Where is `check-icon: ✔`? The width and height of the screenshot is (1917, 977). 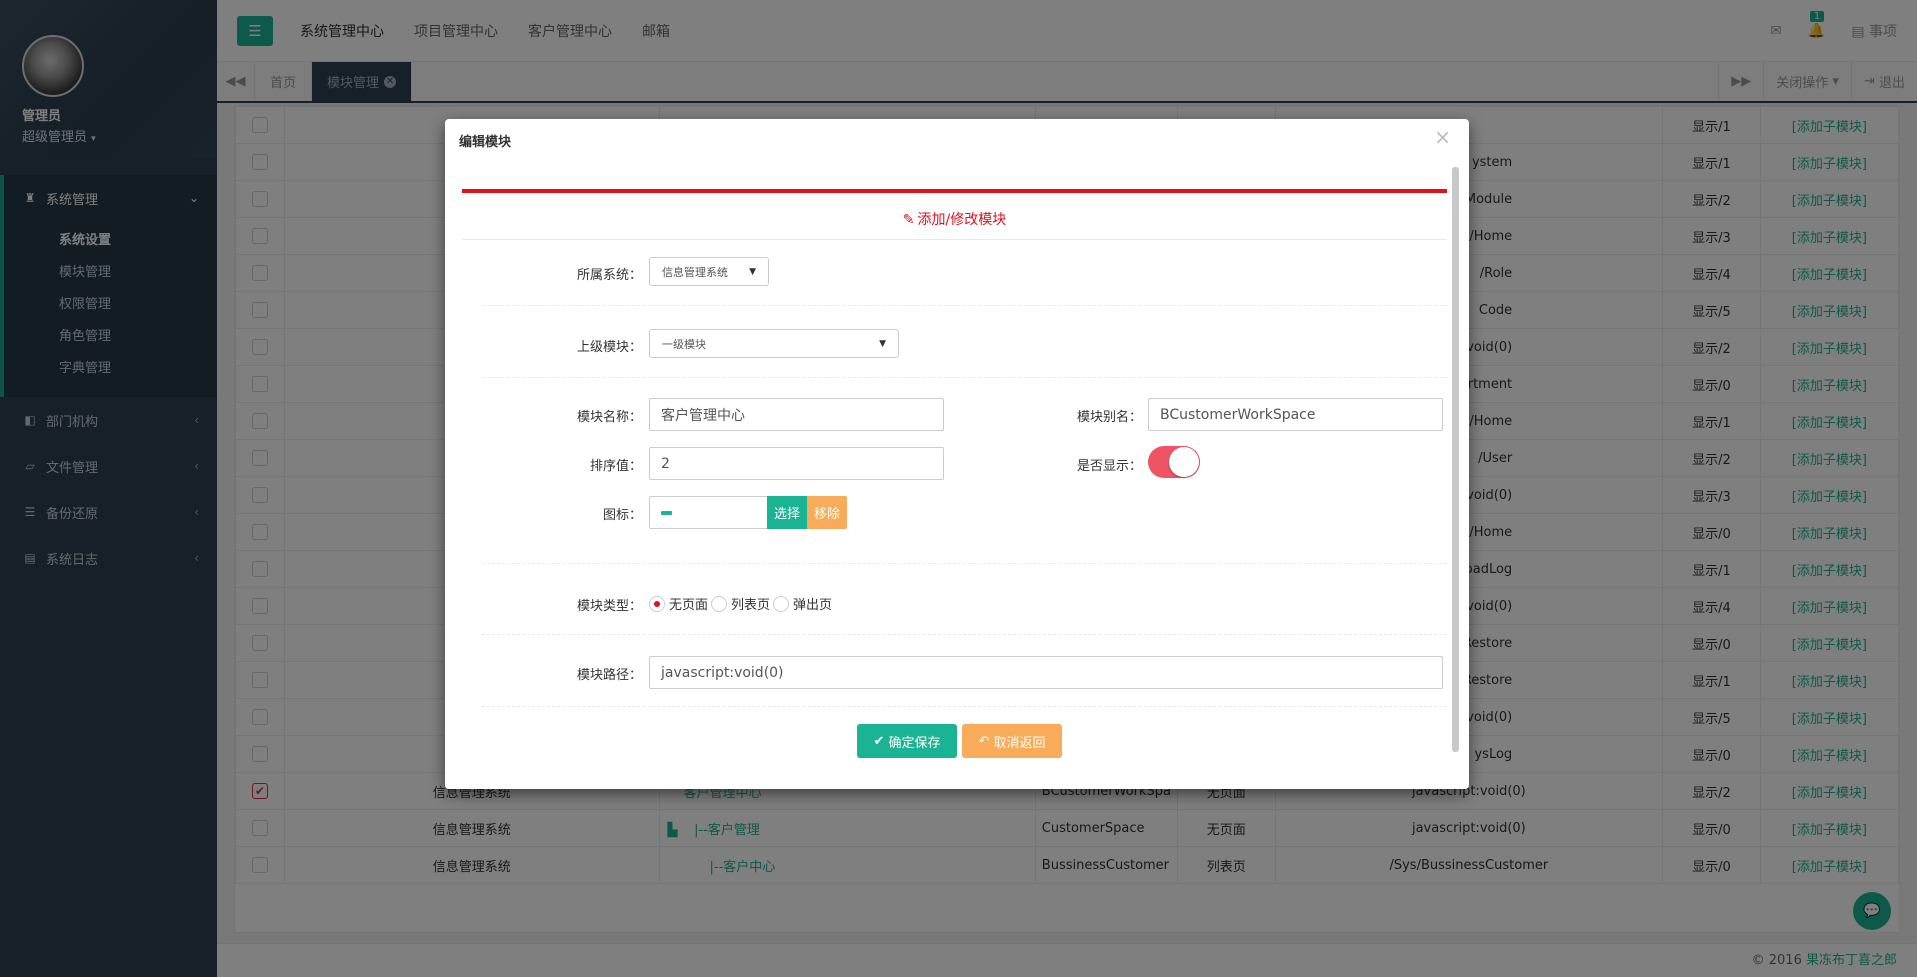
check-icon: ✔ is located at coordinates (879, 741).